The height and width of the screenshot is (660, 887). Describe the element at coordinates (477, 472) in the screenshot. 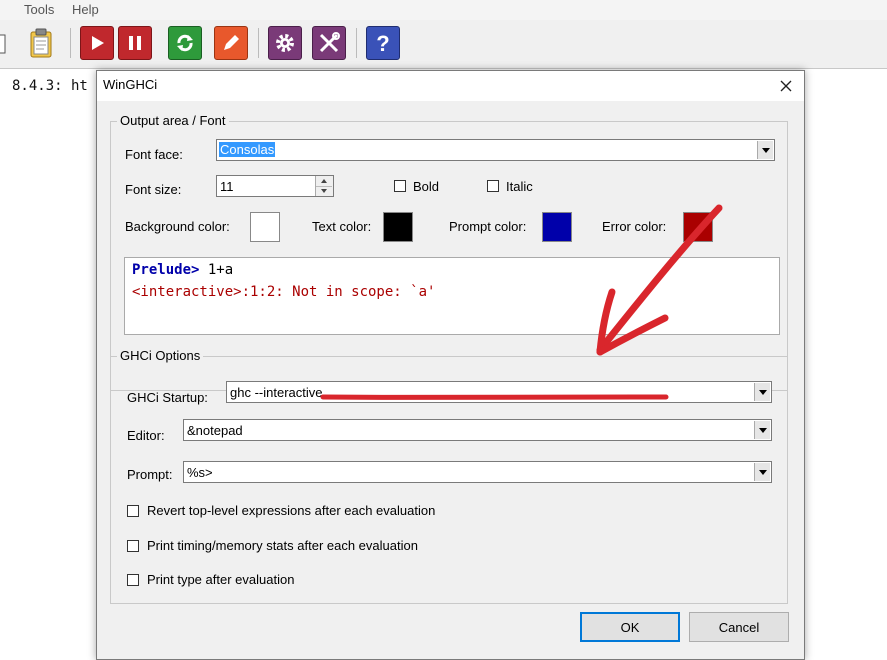

I see `prompt-combo: %s>` at that location.